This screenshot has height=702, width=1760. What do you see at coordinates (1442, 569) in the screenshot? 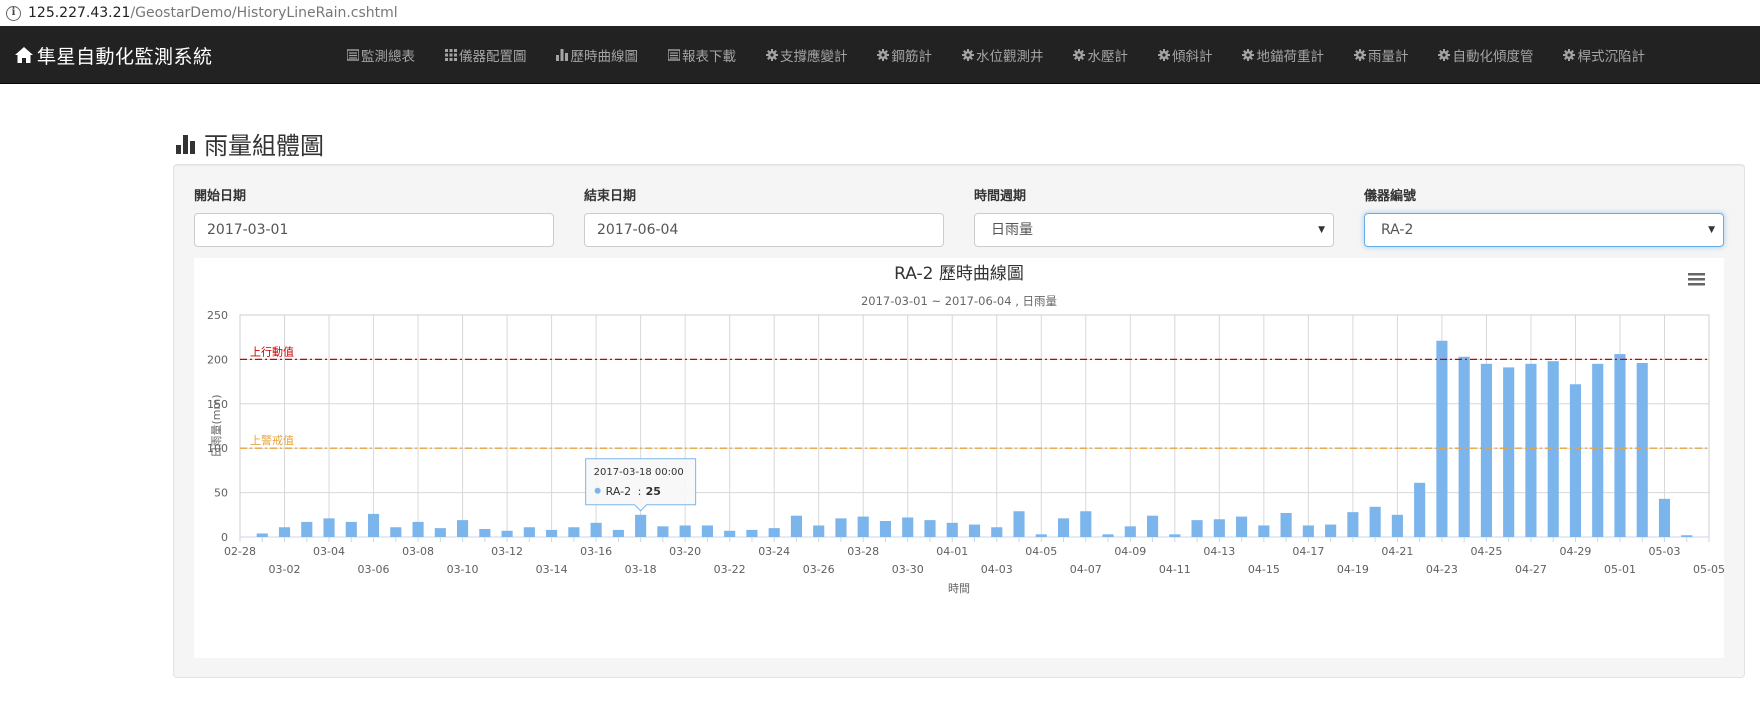
I see `x-tick-label: 04-23` at bounding box center [1442, 569].